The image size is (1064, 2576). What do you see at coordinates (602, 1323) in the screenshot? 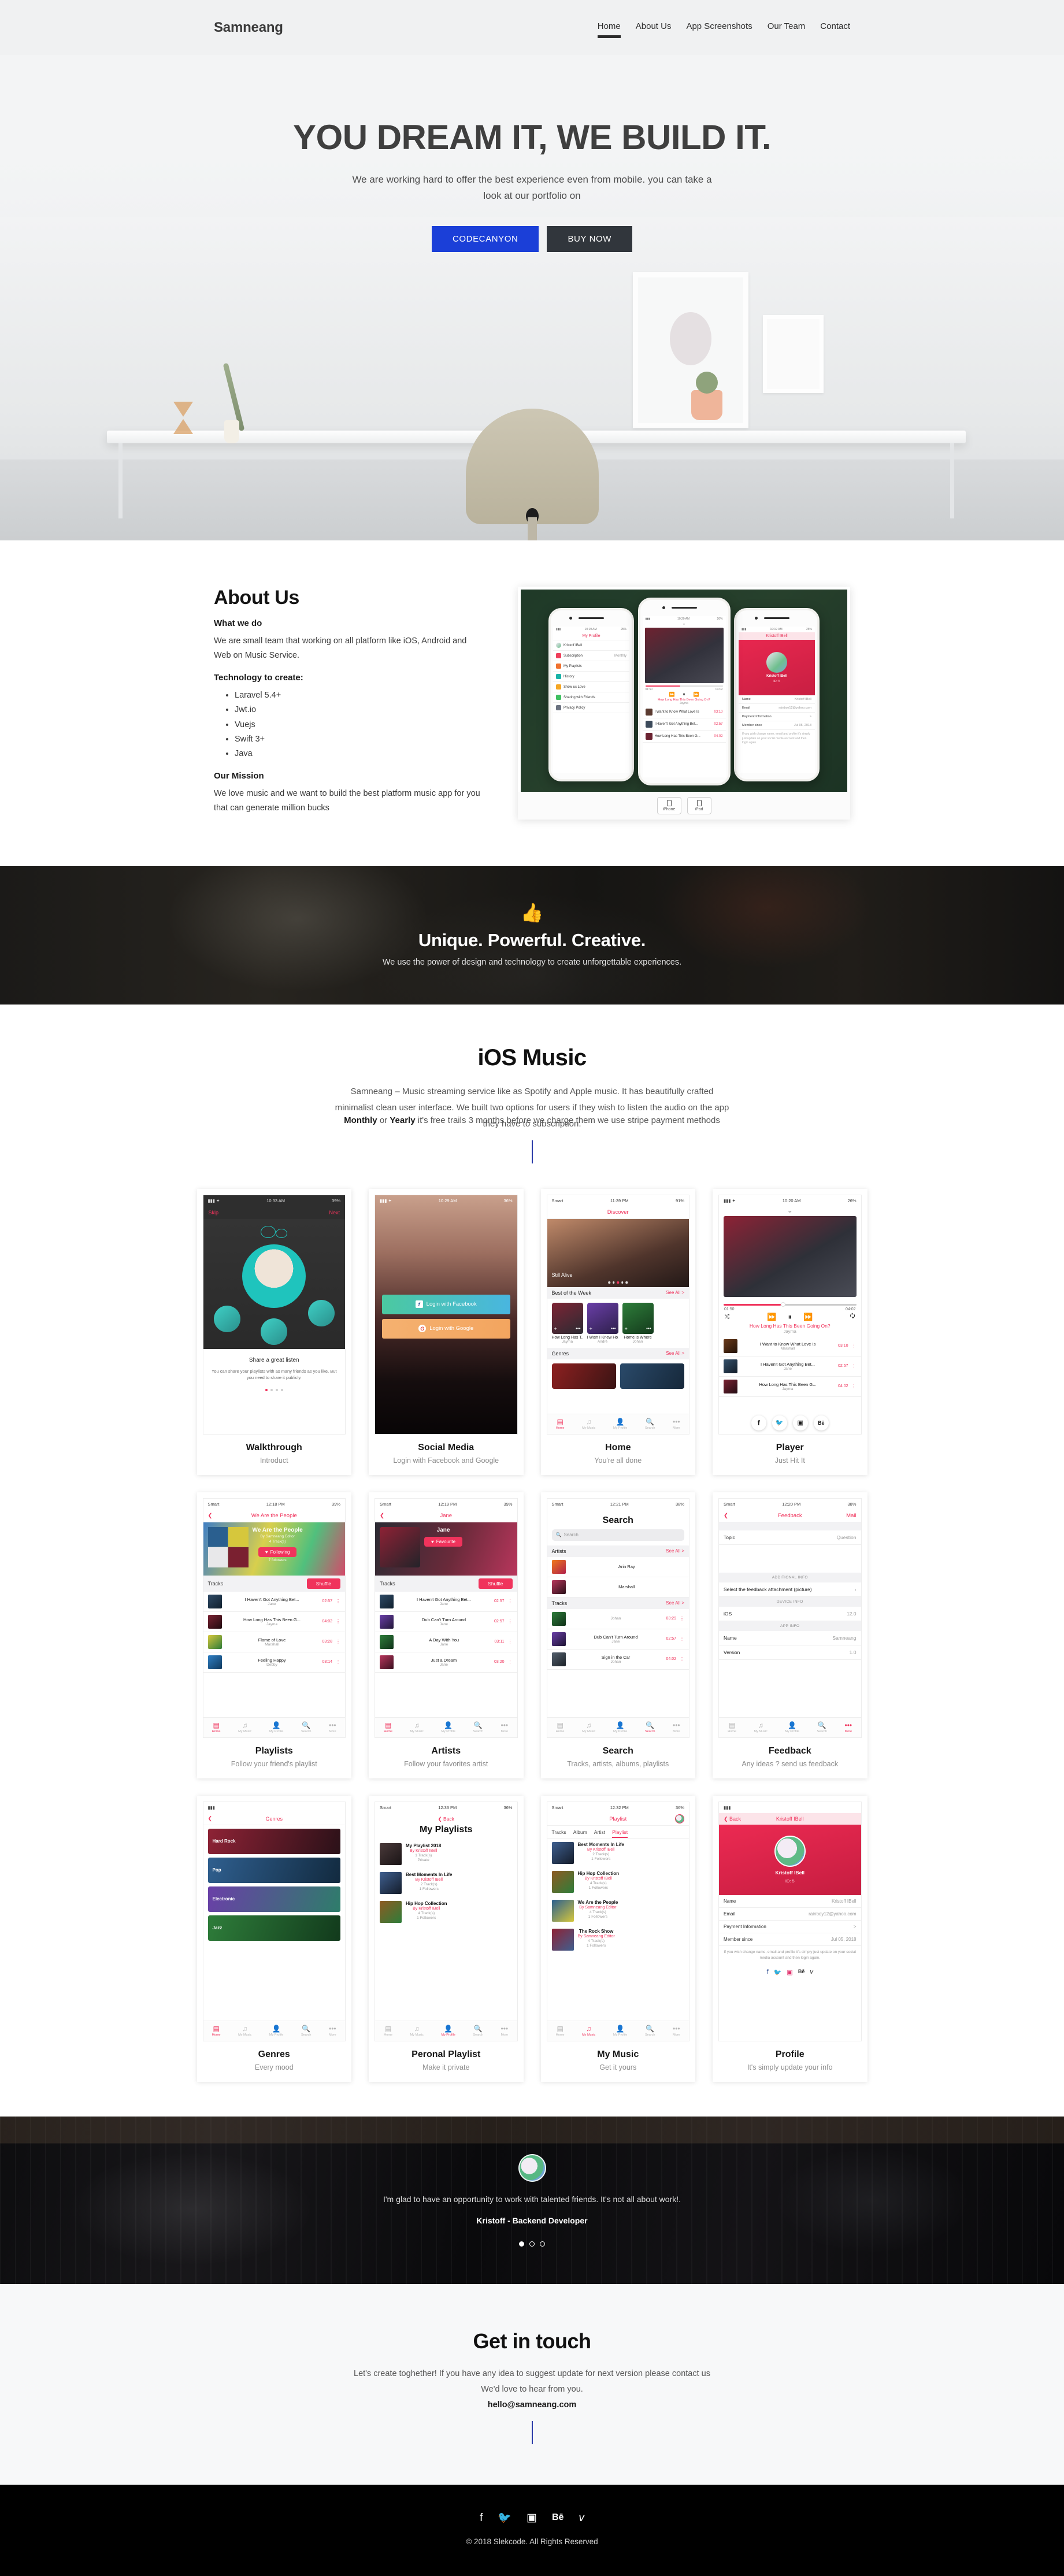
I see `tile: + ••• I Wish I Knew Ho... André` at bounding box center [602, 1323].